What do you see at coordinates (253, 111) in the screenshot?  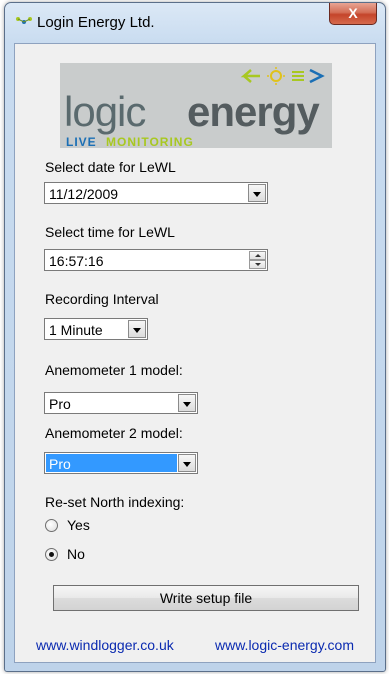 I see `logo-word-energy: energy` at bounding box center [253, 111].